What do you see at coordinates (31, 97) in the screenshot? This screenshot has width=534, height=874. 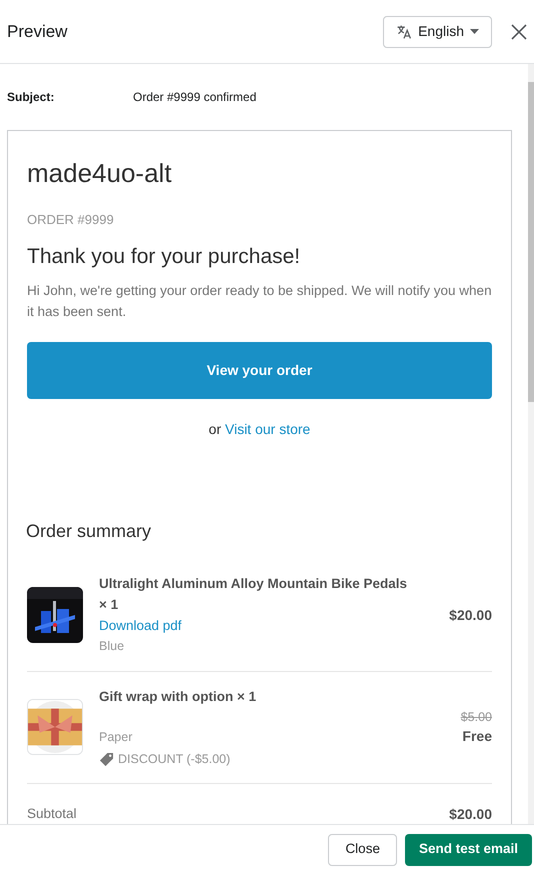 I see `subject-label: Subject:` at bounding box center [31, 97].